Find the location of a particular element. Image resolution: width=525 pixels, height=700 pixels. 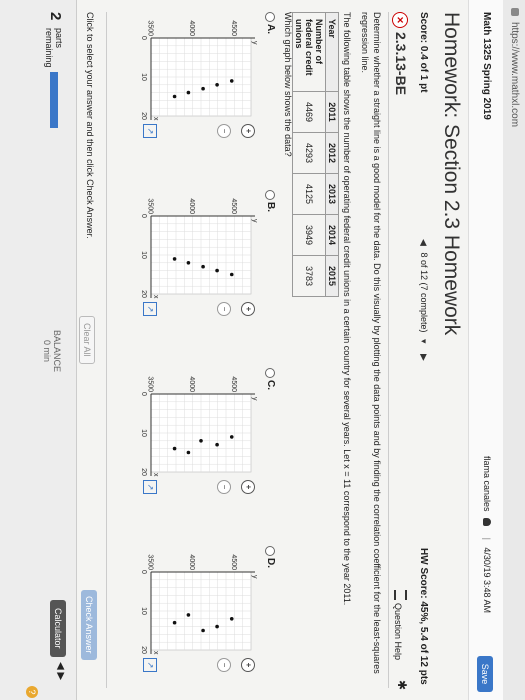

table-cell: 2014 is located at coordinates (332, 235).